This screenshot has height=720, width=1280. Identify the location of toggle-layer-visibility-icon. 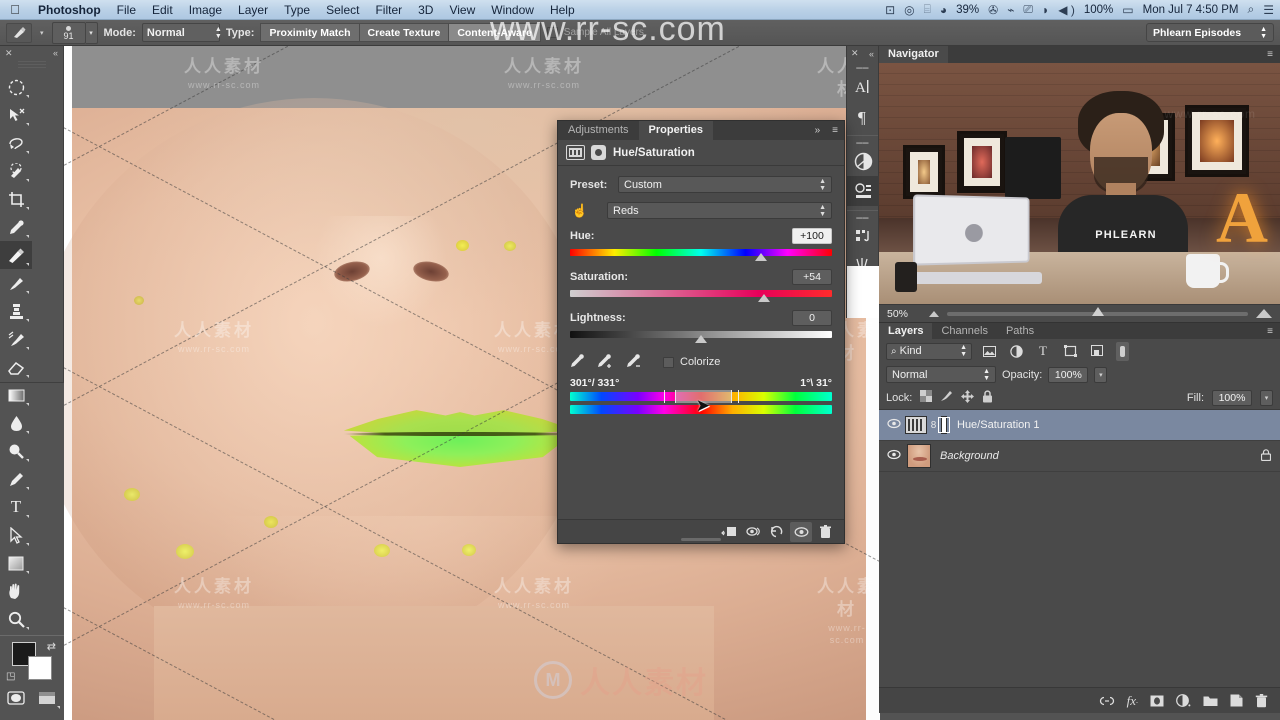
(801, 531).